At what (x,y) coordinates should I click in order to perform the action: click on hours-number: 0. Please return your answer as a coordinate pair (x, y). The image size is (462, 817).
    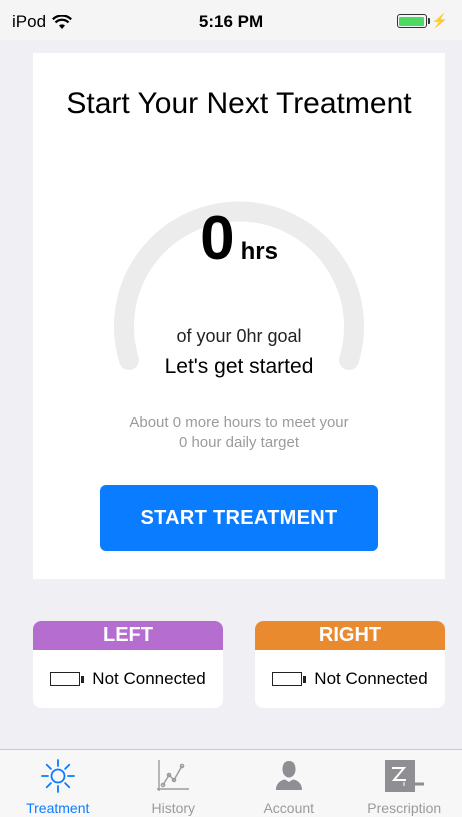
    Looking at the image, I should click on (217, 238).